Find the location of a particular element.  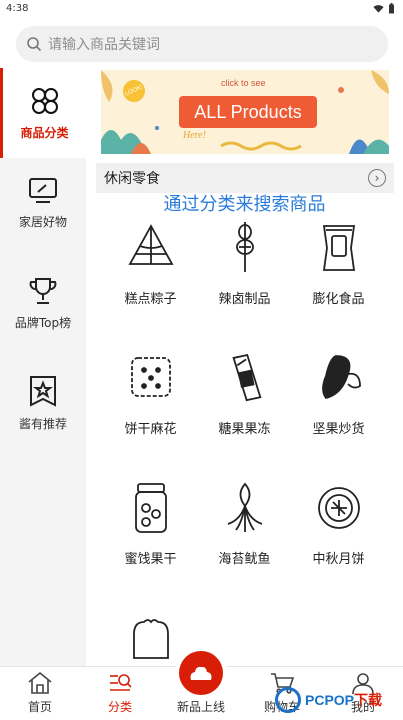

new-product-icon is located at coordinates (201, 673).